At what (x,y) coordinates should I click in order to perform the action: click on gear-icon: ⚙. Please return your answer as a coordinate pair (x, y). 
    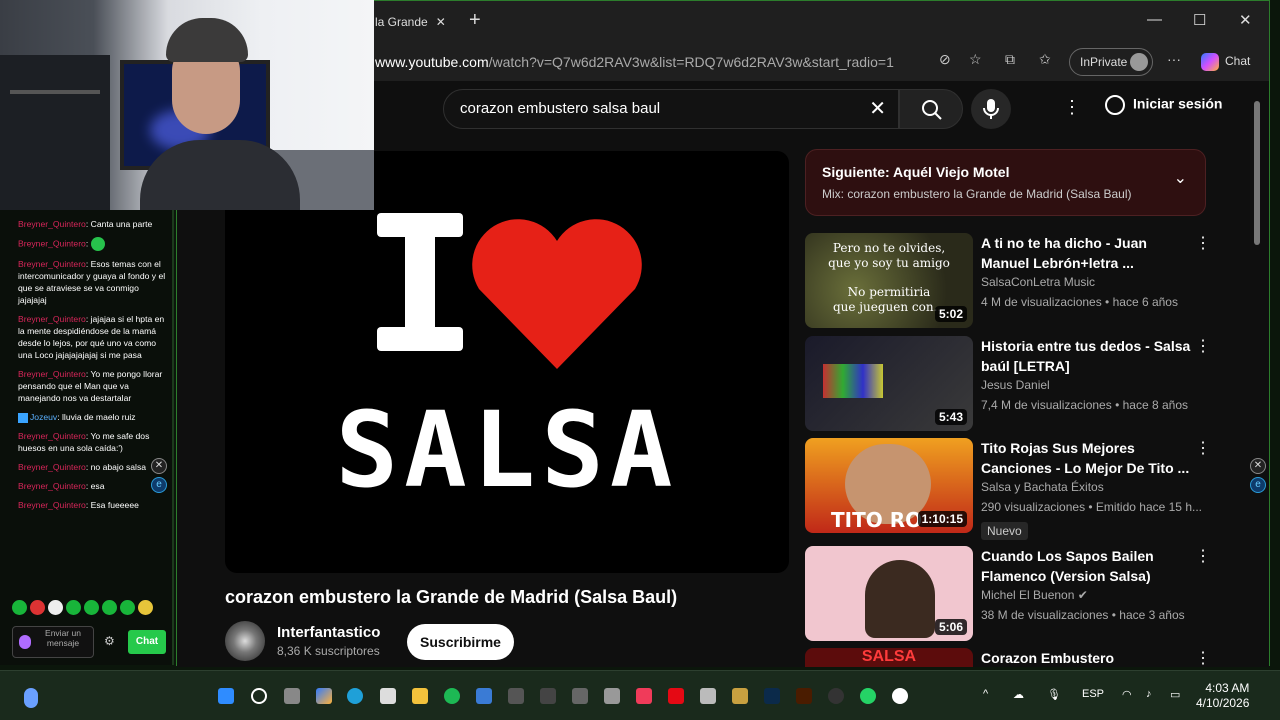
    Looking at the image, I should click on (109, 641).